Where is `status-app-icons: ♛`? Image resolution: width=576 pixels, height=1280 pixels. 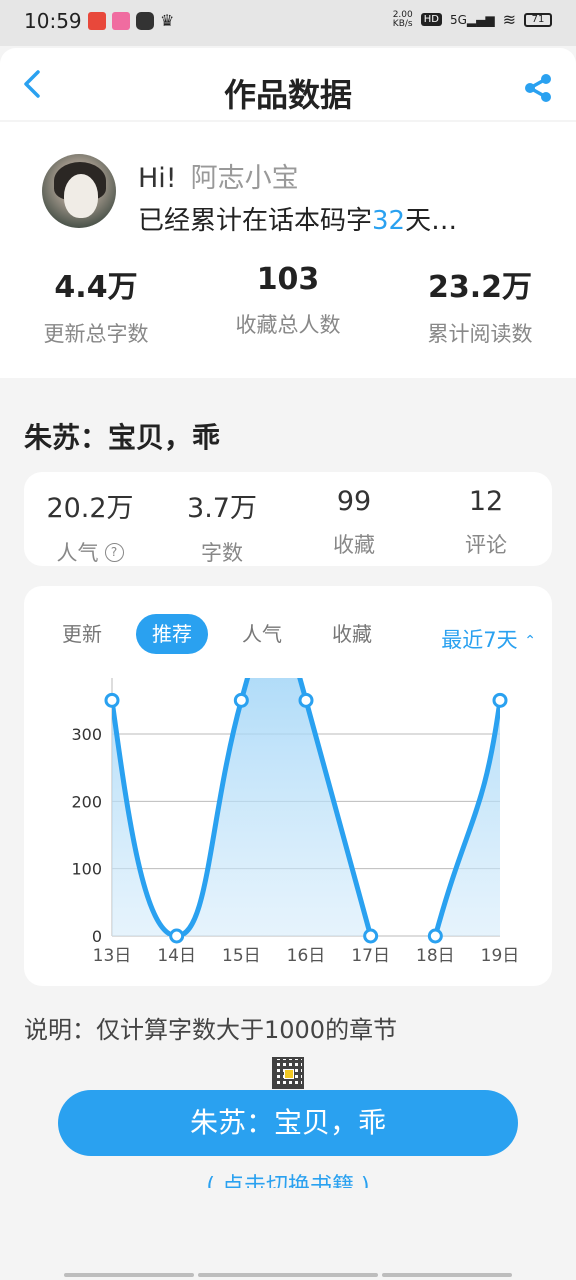
status-app-icons: ♛ is located at coordinates (133, 21).